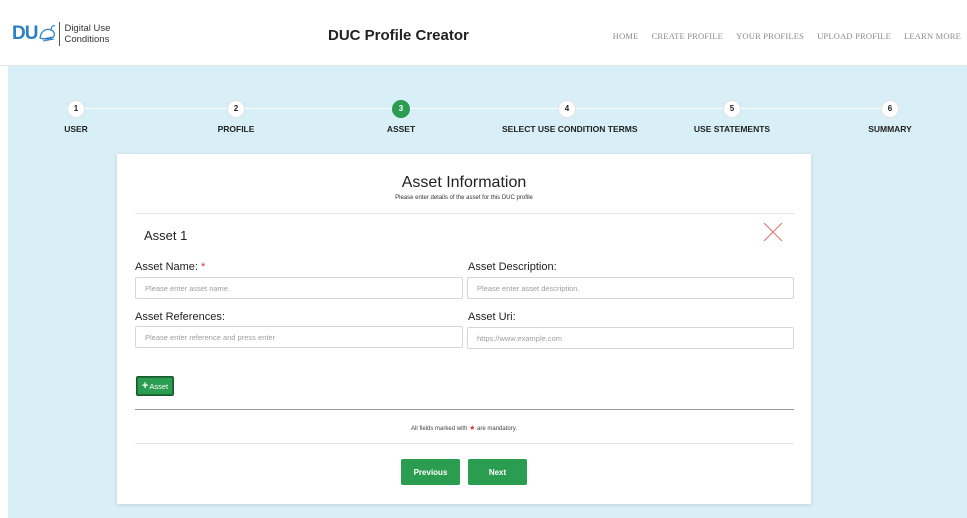 The image size is (967, 518). I want to click on step-select-use-condition-terms: 4 SELECT USE CONDITION TERMS, so click(570, 117).